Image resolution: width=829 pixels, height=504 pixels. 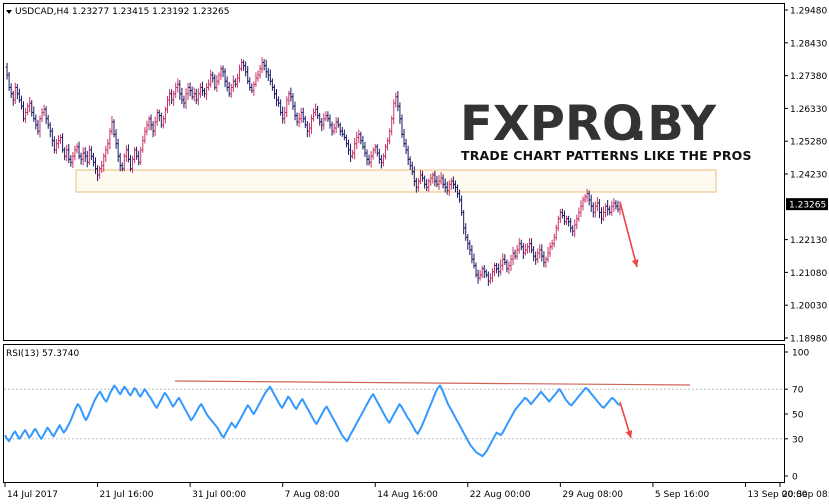 What do you see at coordinates (798, 440) in the screenshot?
I see `rsi-tick-label: 30` at bounding box center [798, 440].